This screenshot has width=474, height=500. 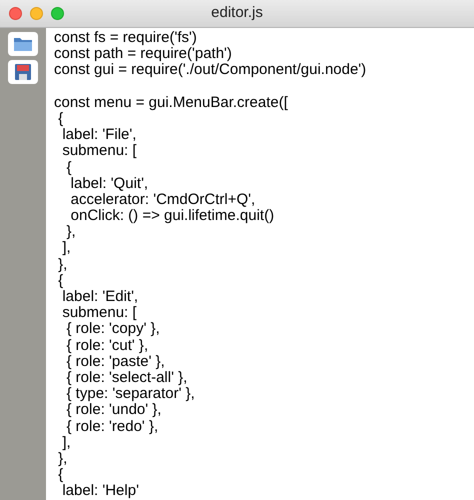 What do you see at coordinates (115, 362) in the screenshot?
I see `code-line: { role: 'paste' },` at bounding box center [115, 362].